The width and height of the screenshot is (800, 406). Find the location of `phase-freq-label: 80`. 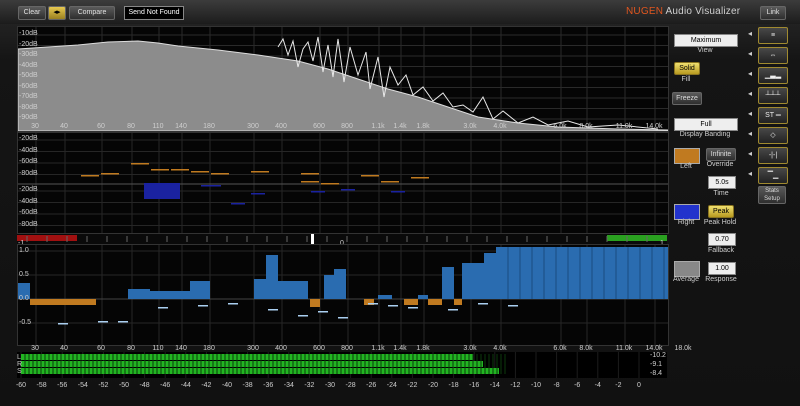

phase-freq-label: 80 is located at coordinates (131, 348).